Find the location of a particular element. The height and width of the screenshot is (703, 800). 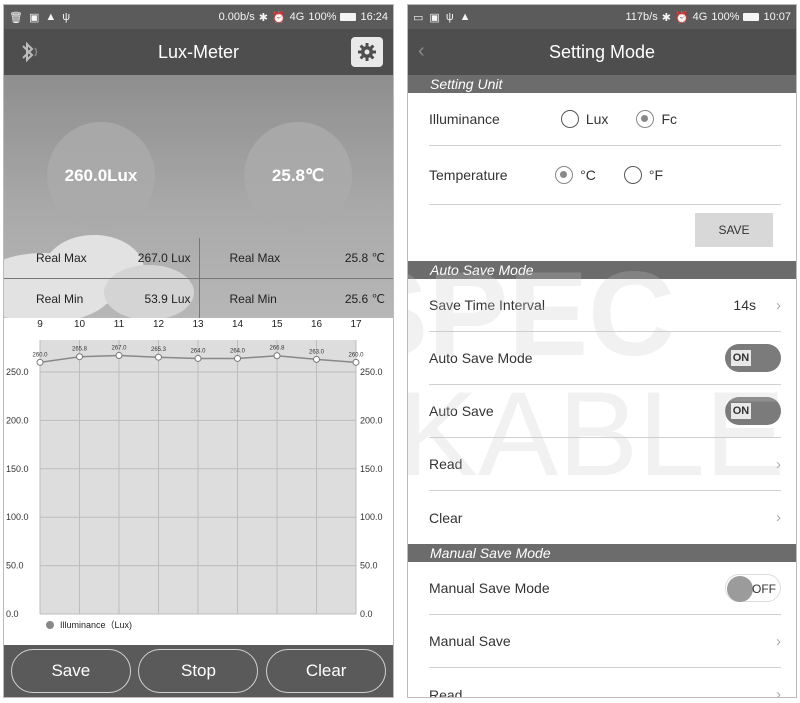

radio-unselected-icon is located at coordinates (569, 119).